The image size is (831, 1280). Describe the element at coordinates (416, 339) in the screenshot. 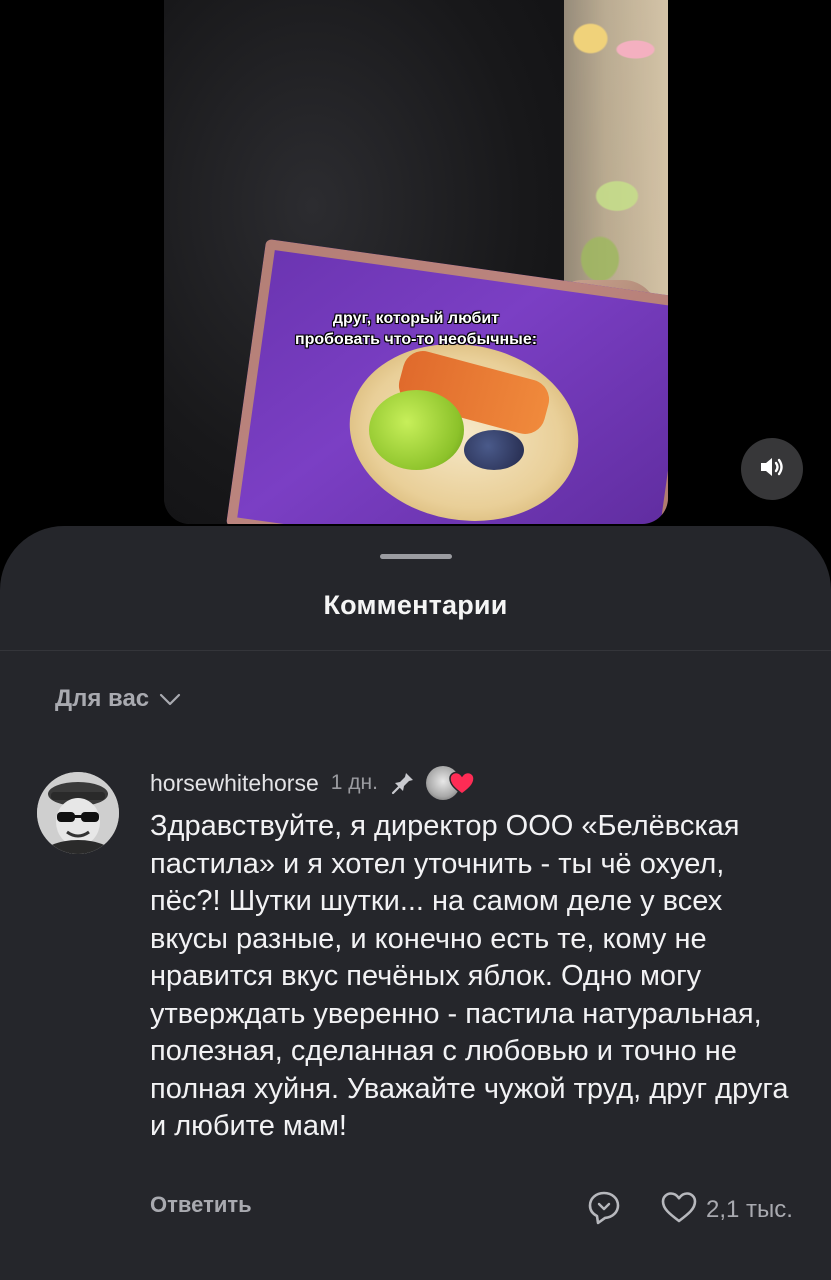

I see `video-caption-line-2: пробовать что-то необычные:` at that location.